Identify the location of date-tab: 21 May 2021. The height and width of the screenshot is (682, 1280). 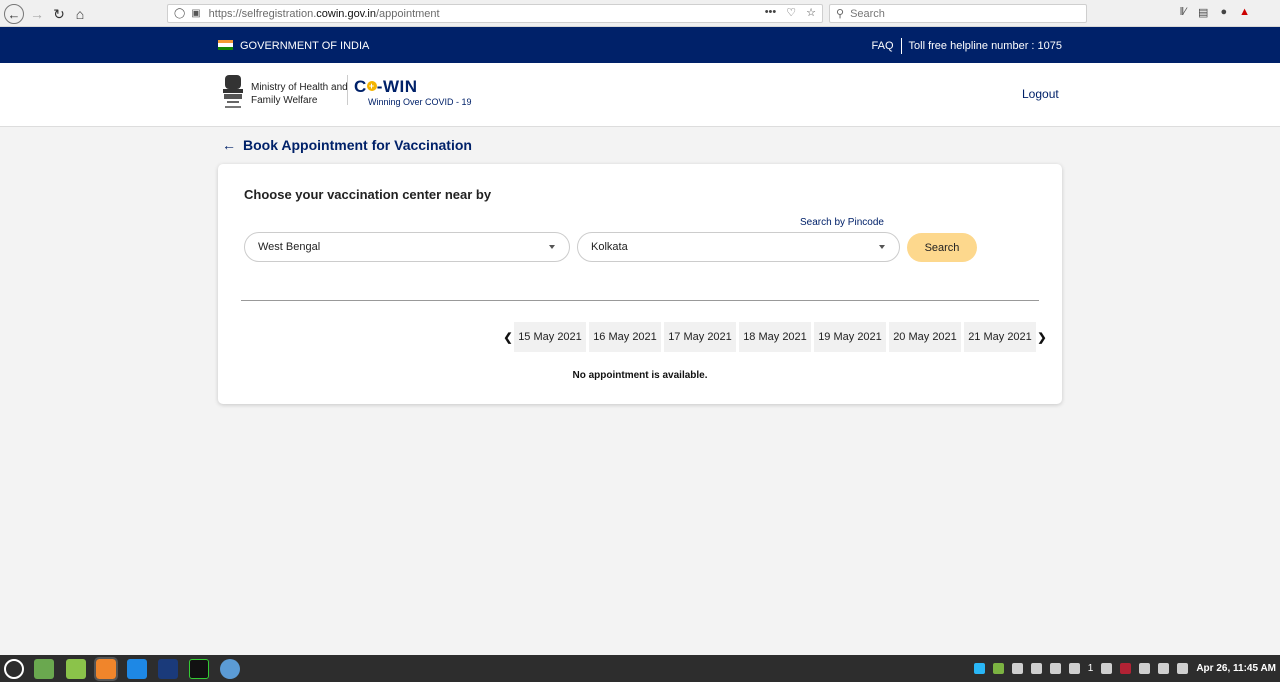
(1000, 337).